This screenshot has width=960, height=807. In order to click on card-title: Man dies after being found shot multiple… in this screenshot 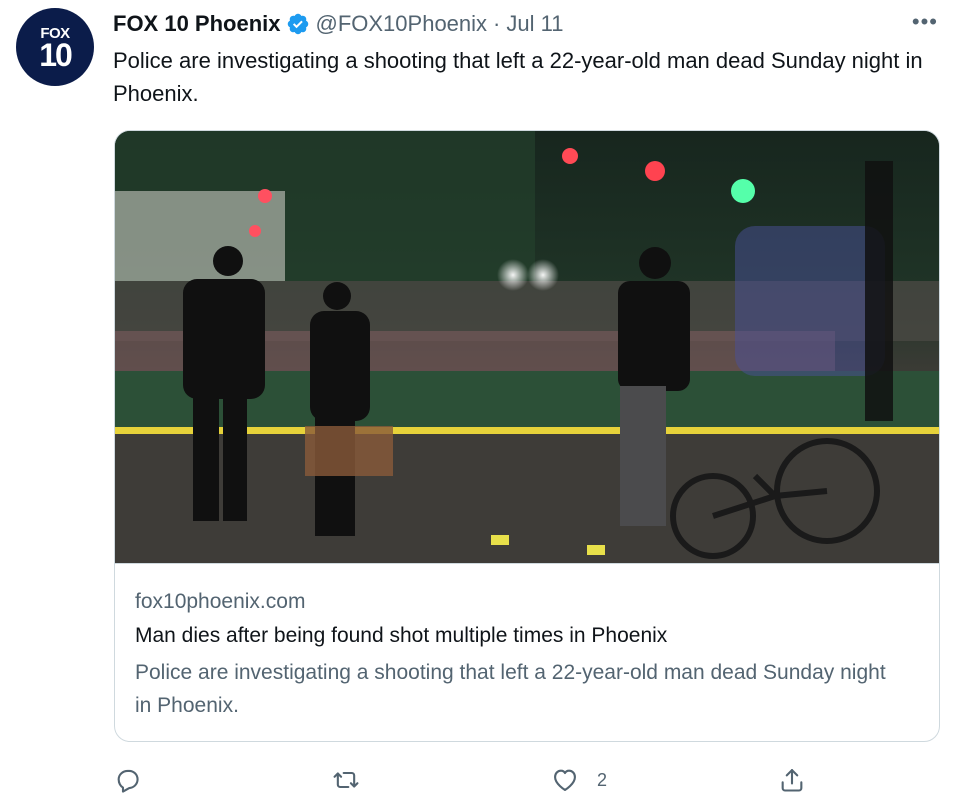, I will do `click(401, 635)`.